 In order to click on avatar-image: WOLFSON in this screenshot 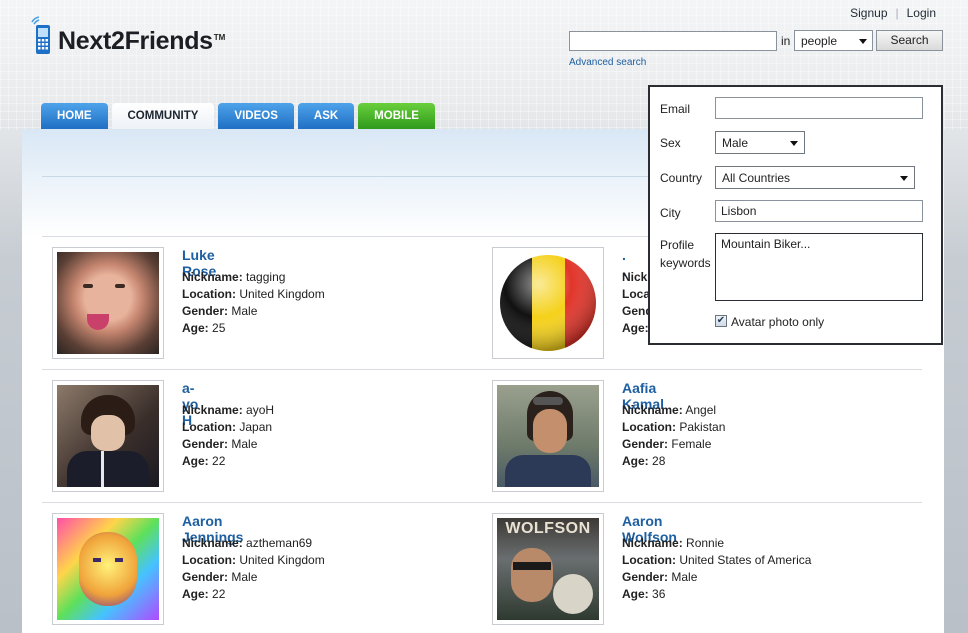, I will do `click(548, 569)`.